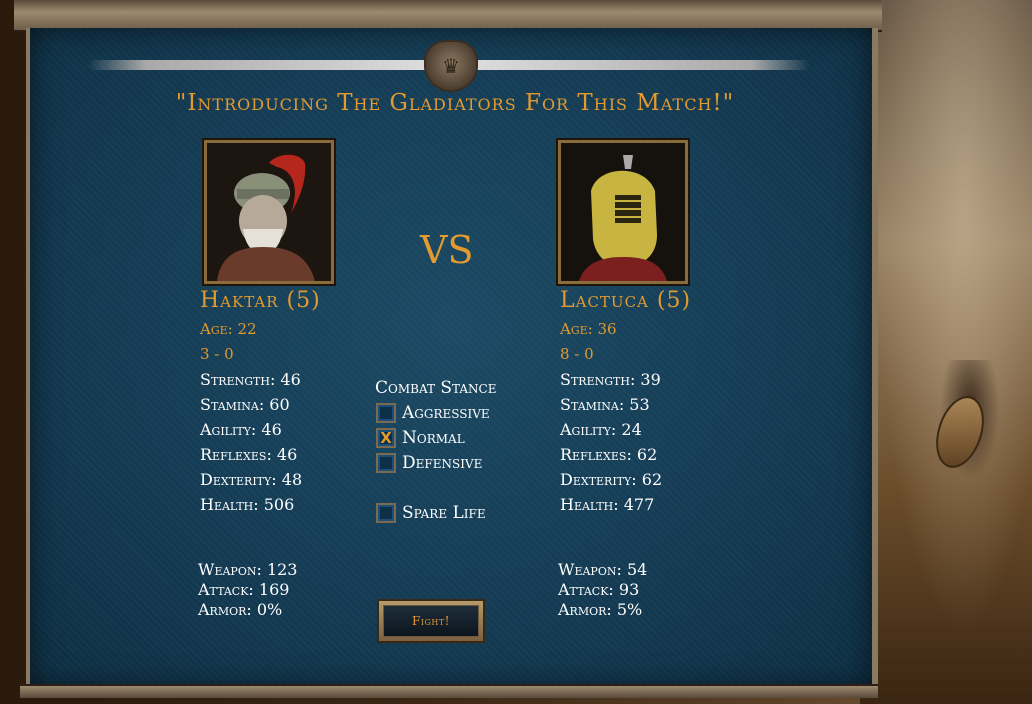 The height and width of the screenshot is (704, 1032). Describe the element at coordinates (442, 463) in the screenshot. I see `stance-label: Defensive` at that location.